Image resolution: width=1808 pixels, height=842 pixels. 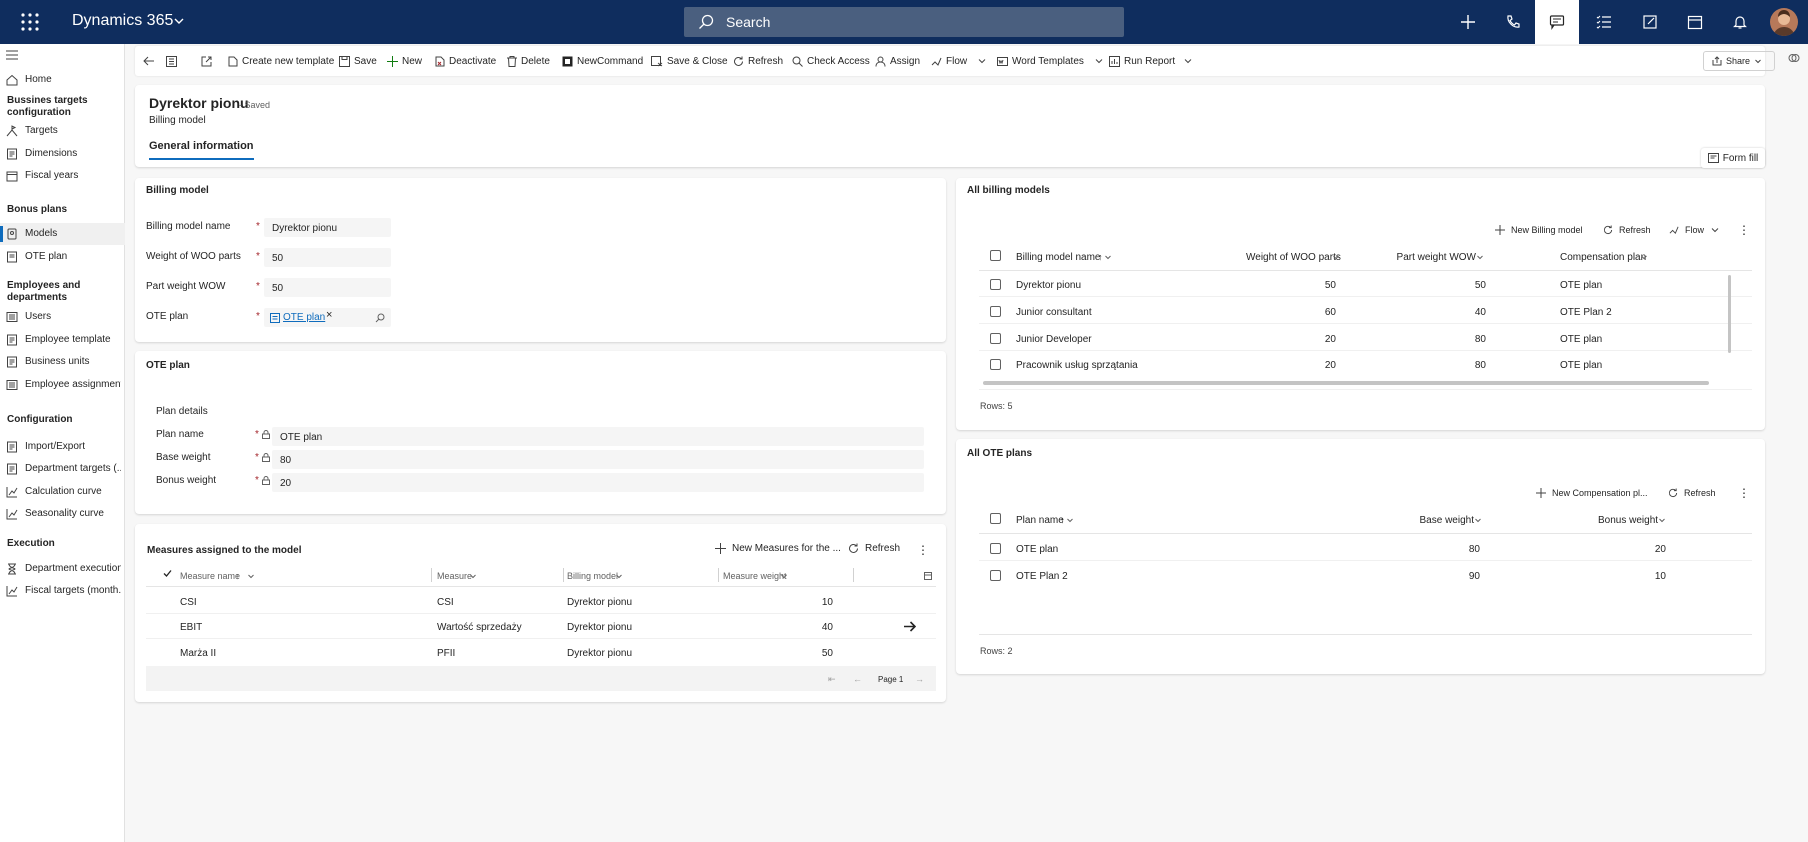 I want to click on wow-weight-field: 50, so click(x=327, y=287).